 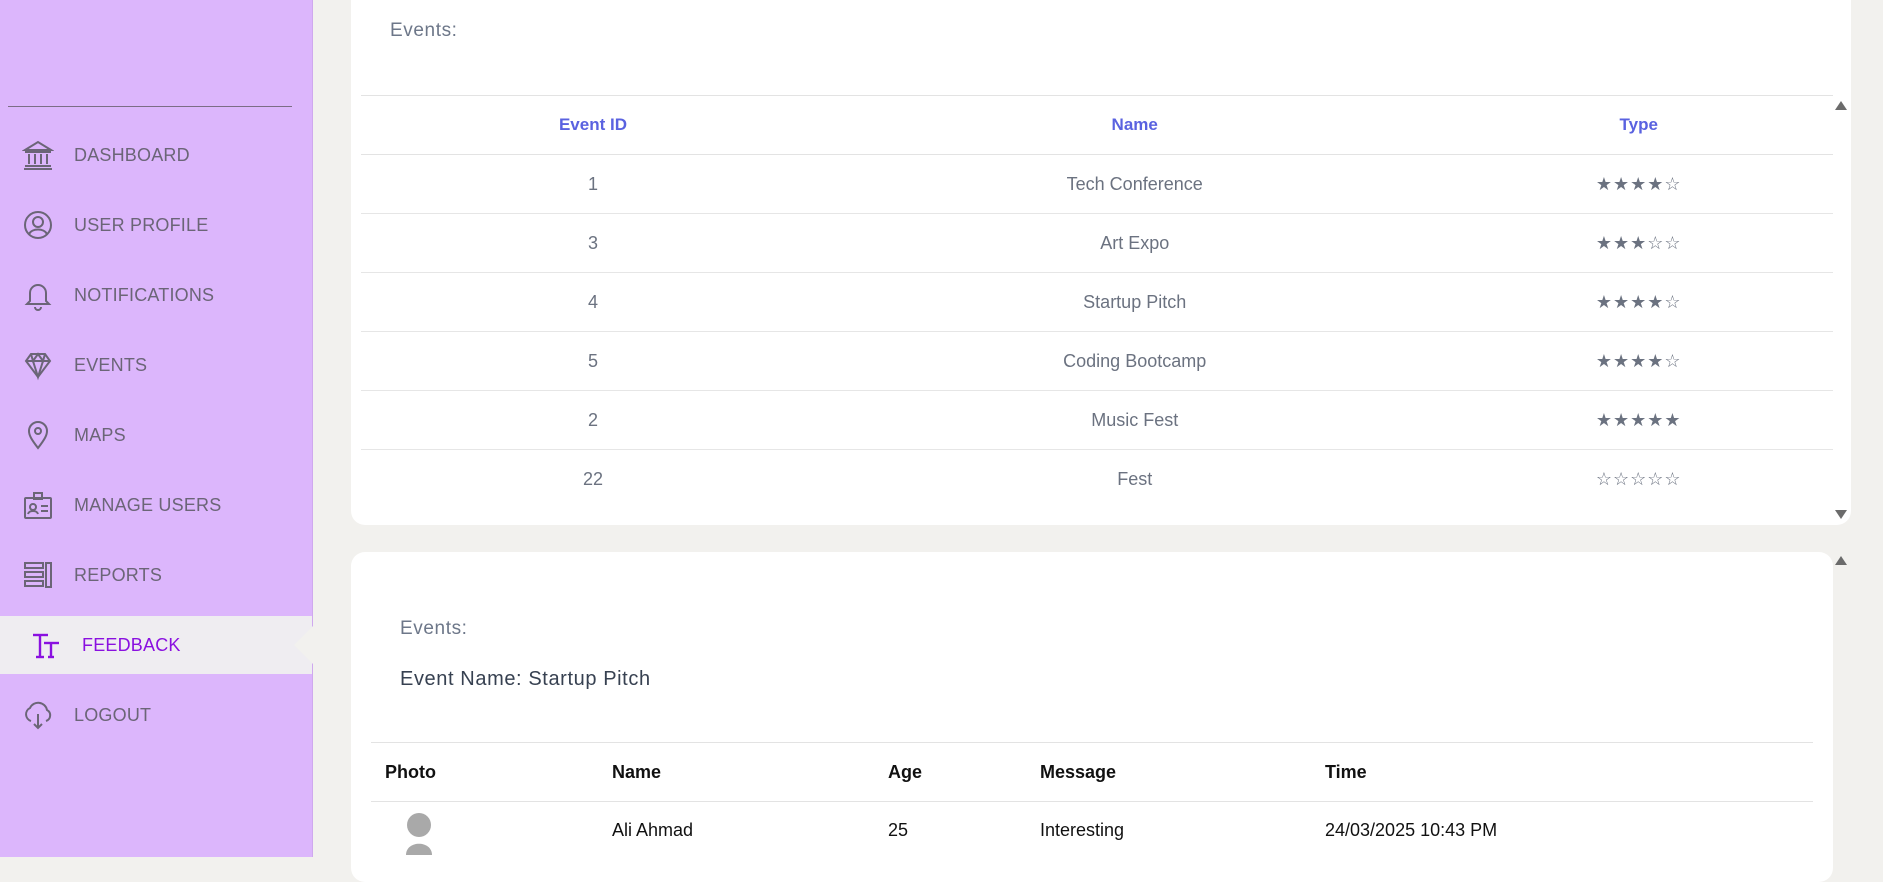 I want to click on map-pin-icon, so click(x=38, y=435).